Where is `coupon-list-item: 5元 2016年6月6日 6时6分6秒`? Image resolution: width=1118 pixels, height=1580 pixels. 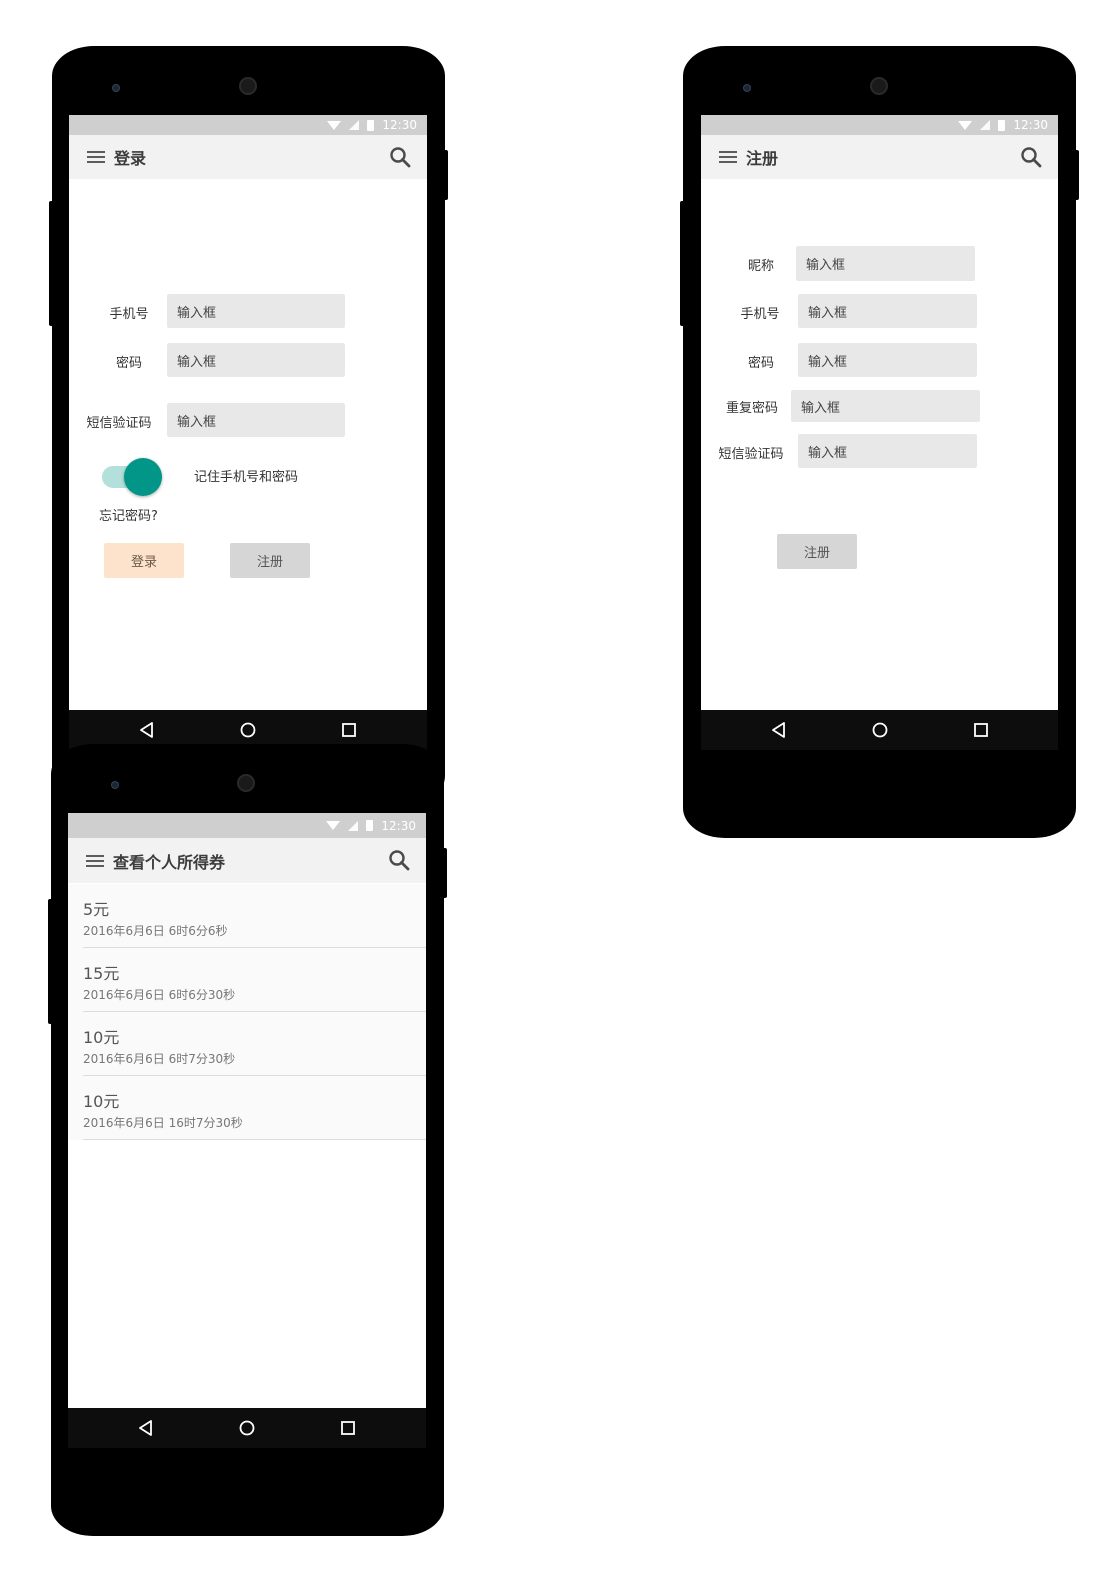
coupon-list-item: 5元 2016年6月6日 6时6分6秒 is located at coordinates (247, 916).